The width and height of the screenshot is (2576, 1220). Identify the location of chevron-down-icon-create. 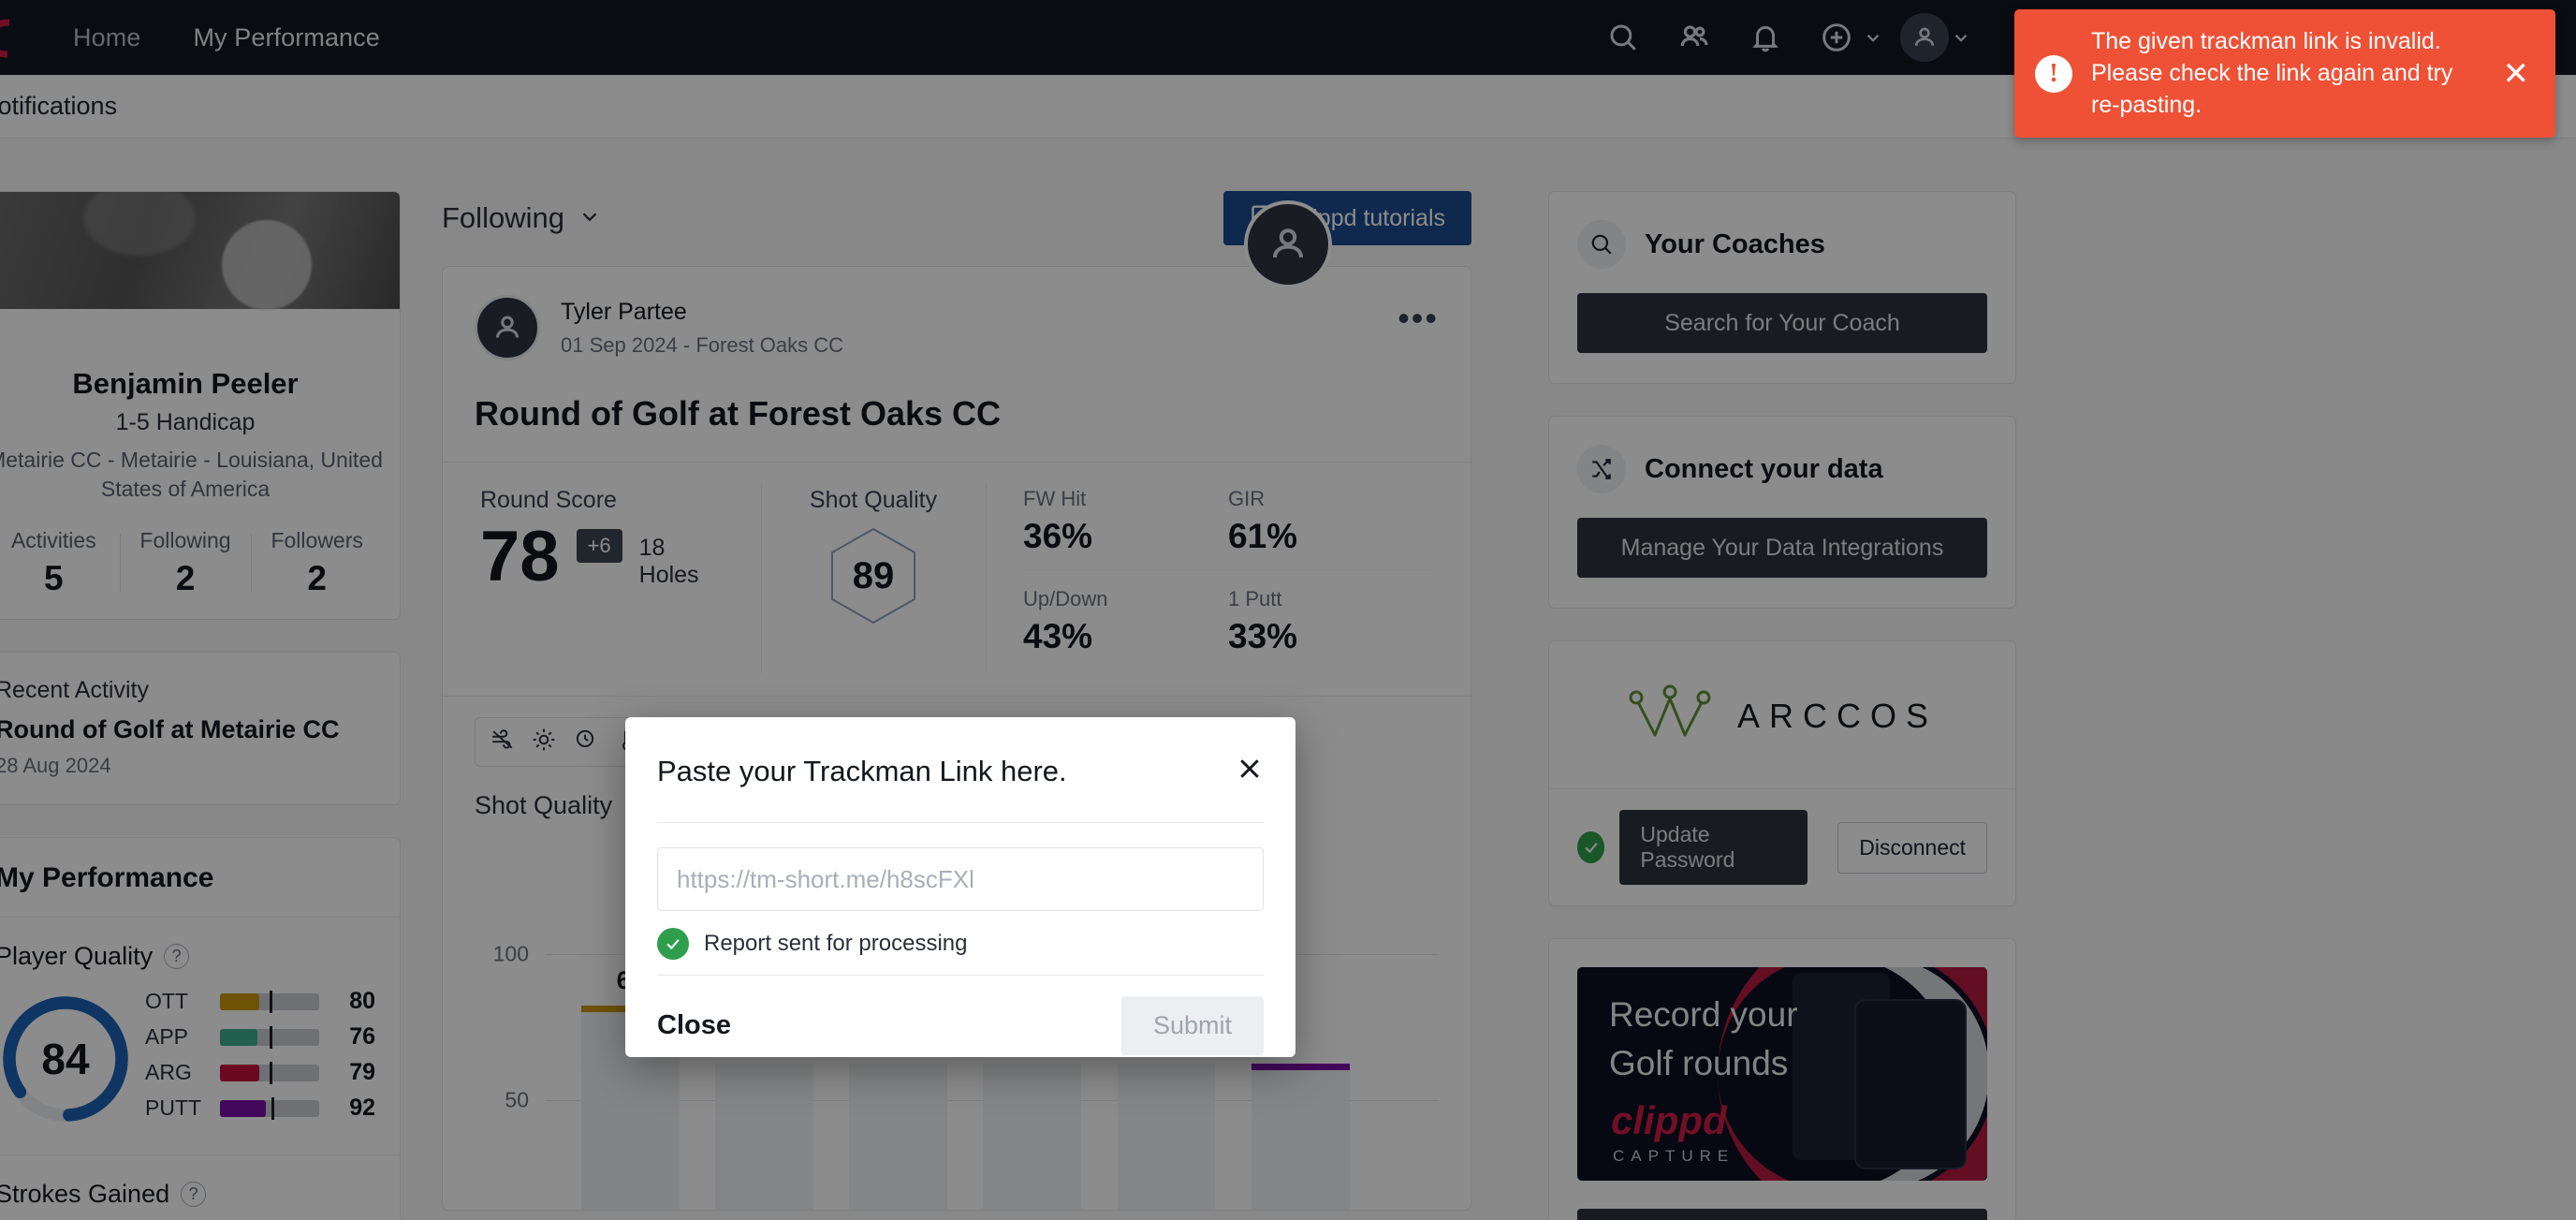
(1873, 37).